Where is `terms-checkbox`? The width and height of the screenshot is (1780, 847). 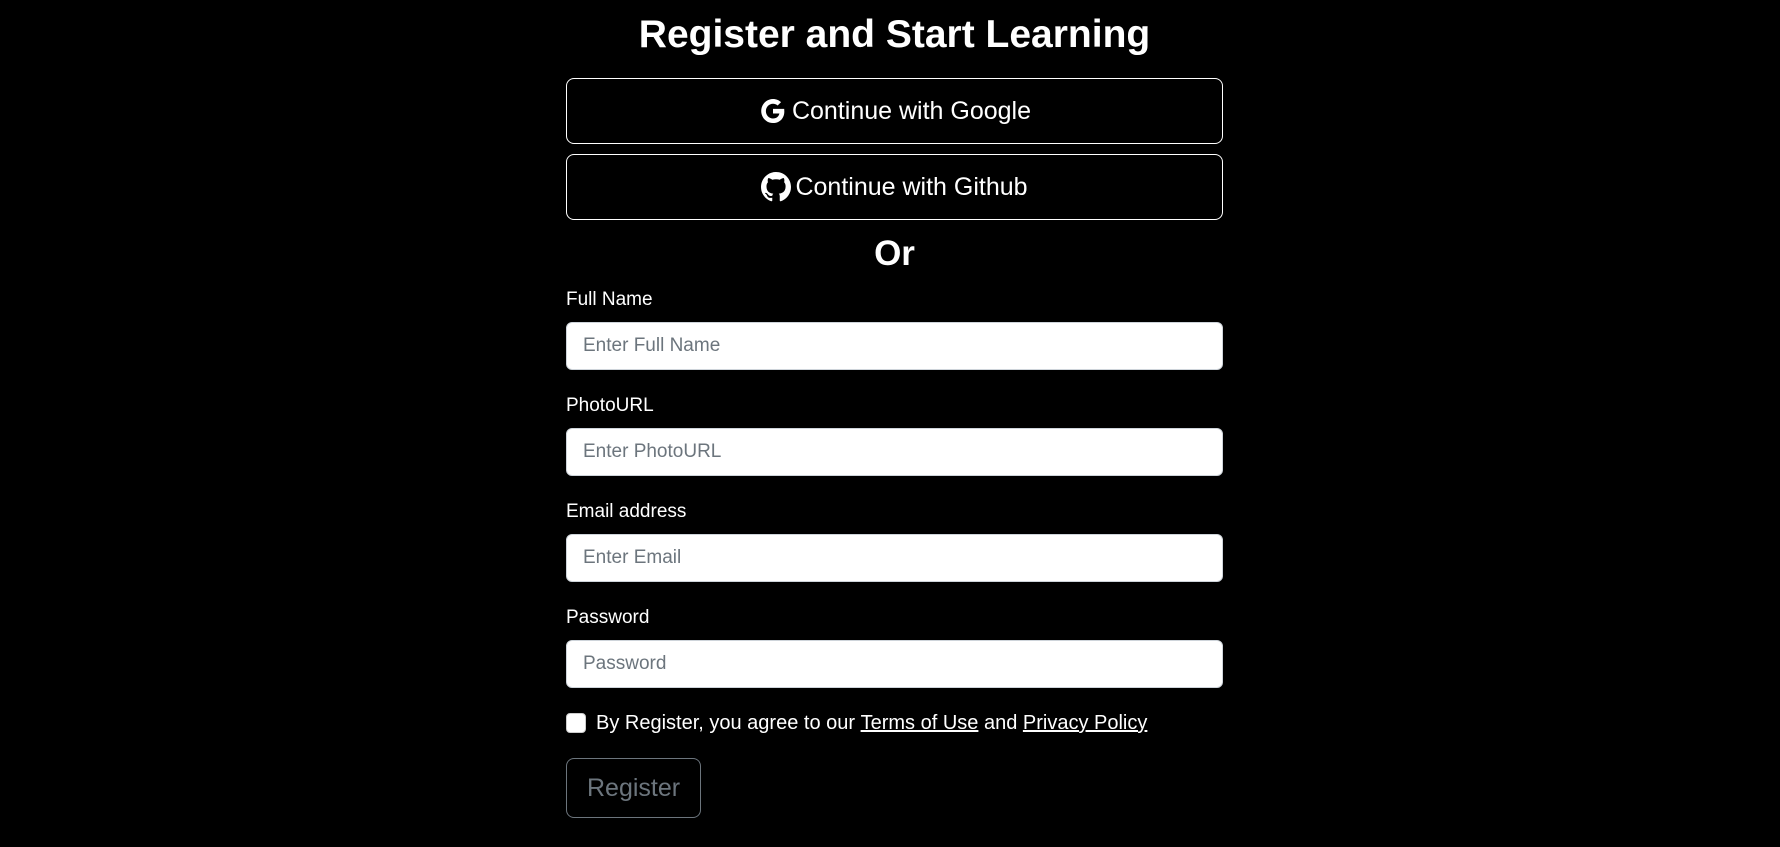
terms-checkbox is located at coordinates (576, 723).